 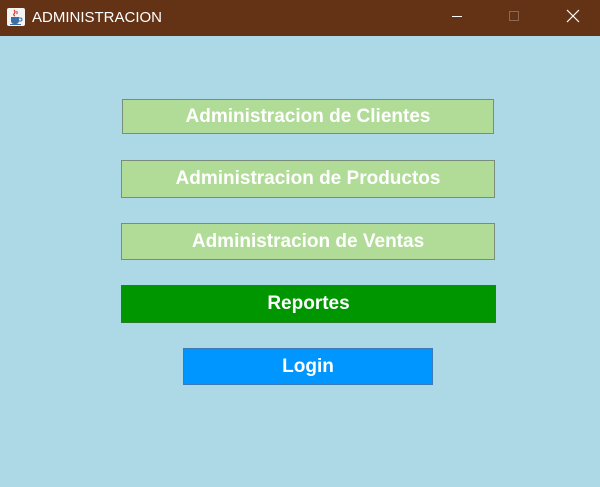 I want to click on window-title: ADMINISTRACION, so click(x=97, y=17).